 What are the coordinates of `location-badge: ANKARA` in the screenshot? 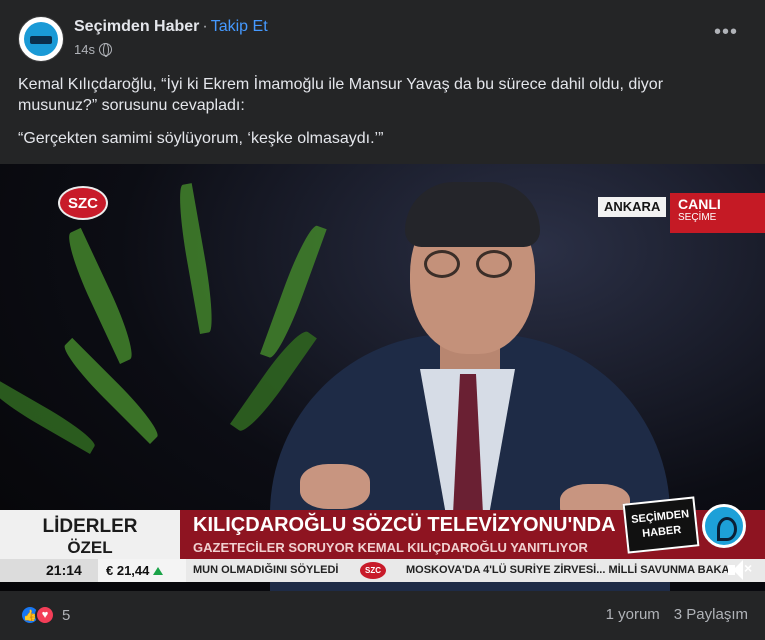 It's located at (632, 207).